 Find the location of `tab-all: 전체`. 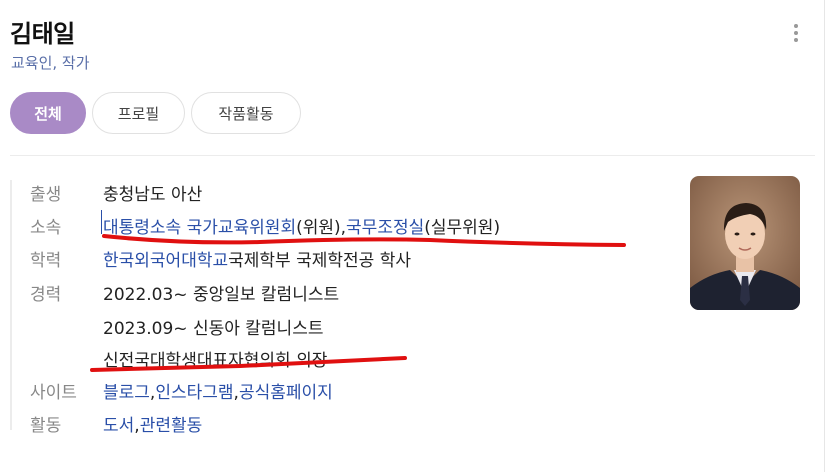

tab-all: 전체 is located at coordinates (48, 113).